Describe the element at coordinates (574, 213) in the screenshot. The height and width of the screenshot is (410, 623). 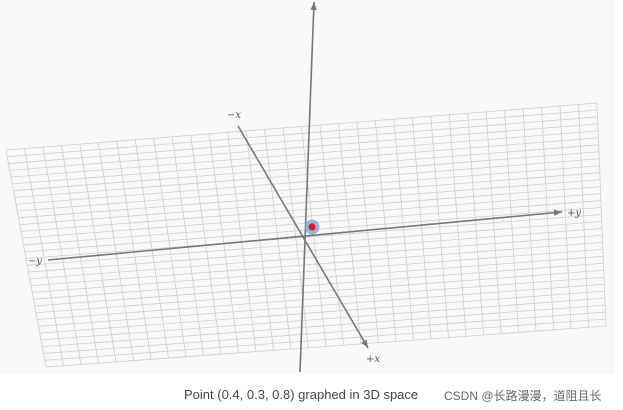
I see `pos-y-axis-label: +y` at that location.